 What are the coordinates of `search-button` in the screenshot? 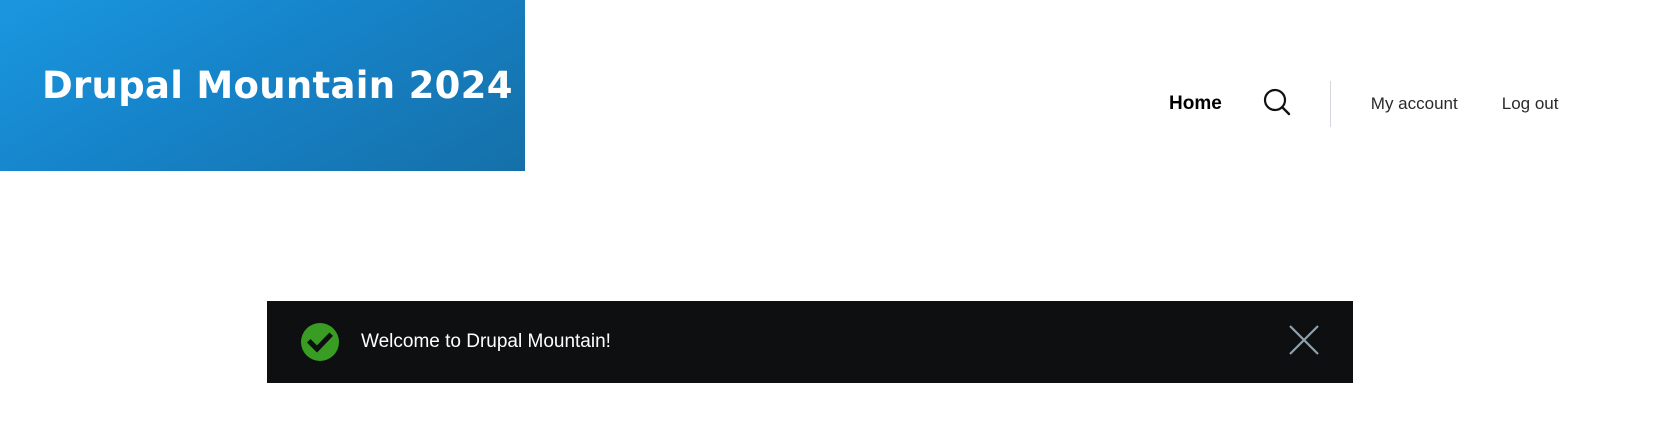 It's located at (1277, 104).